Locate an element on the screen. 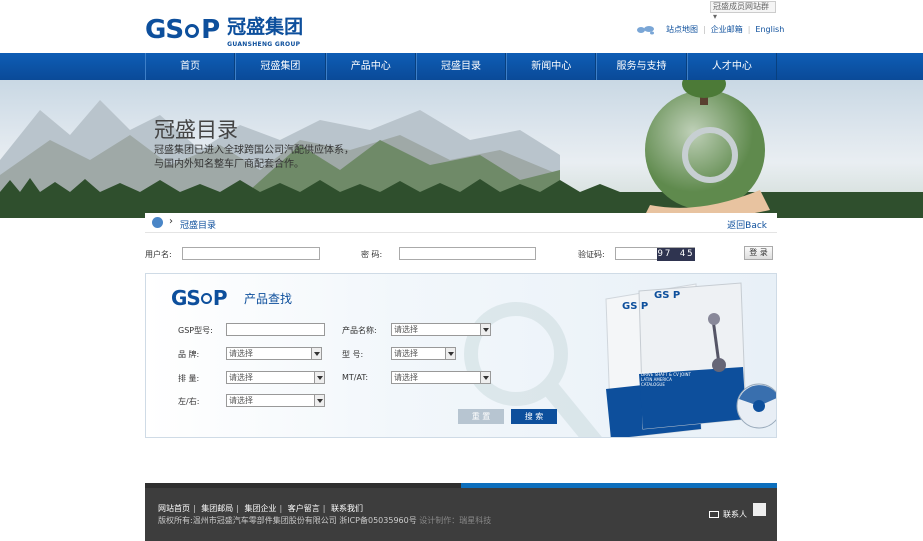  login-row: 用户名: 密 码: 验证码: 97 45 登 录 is located at coordinates (461, 254).